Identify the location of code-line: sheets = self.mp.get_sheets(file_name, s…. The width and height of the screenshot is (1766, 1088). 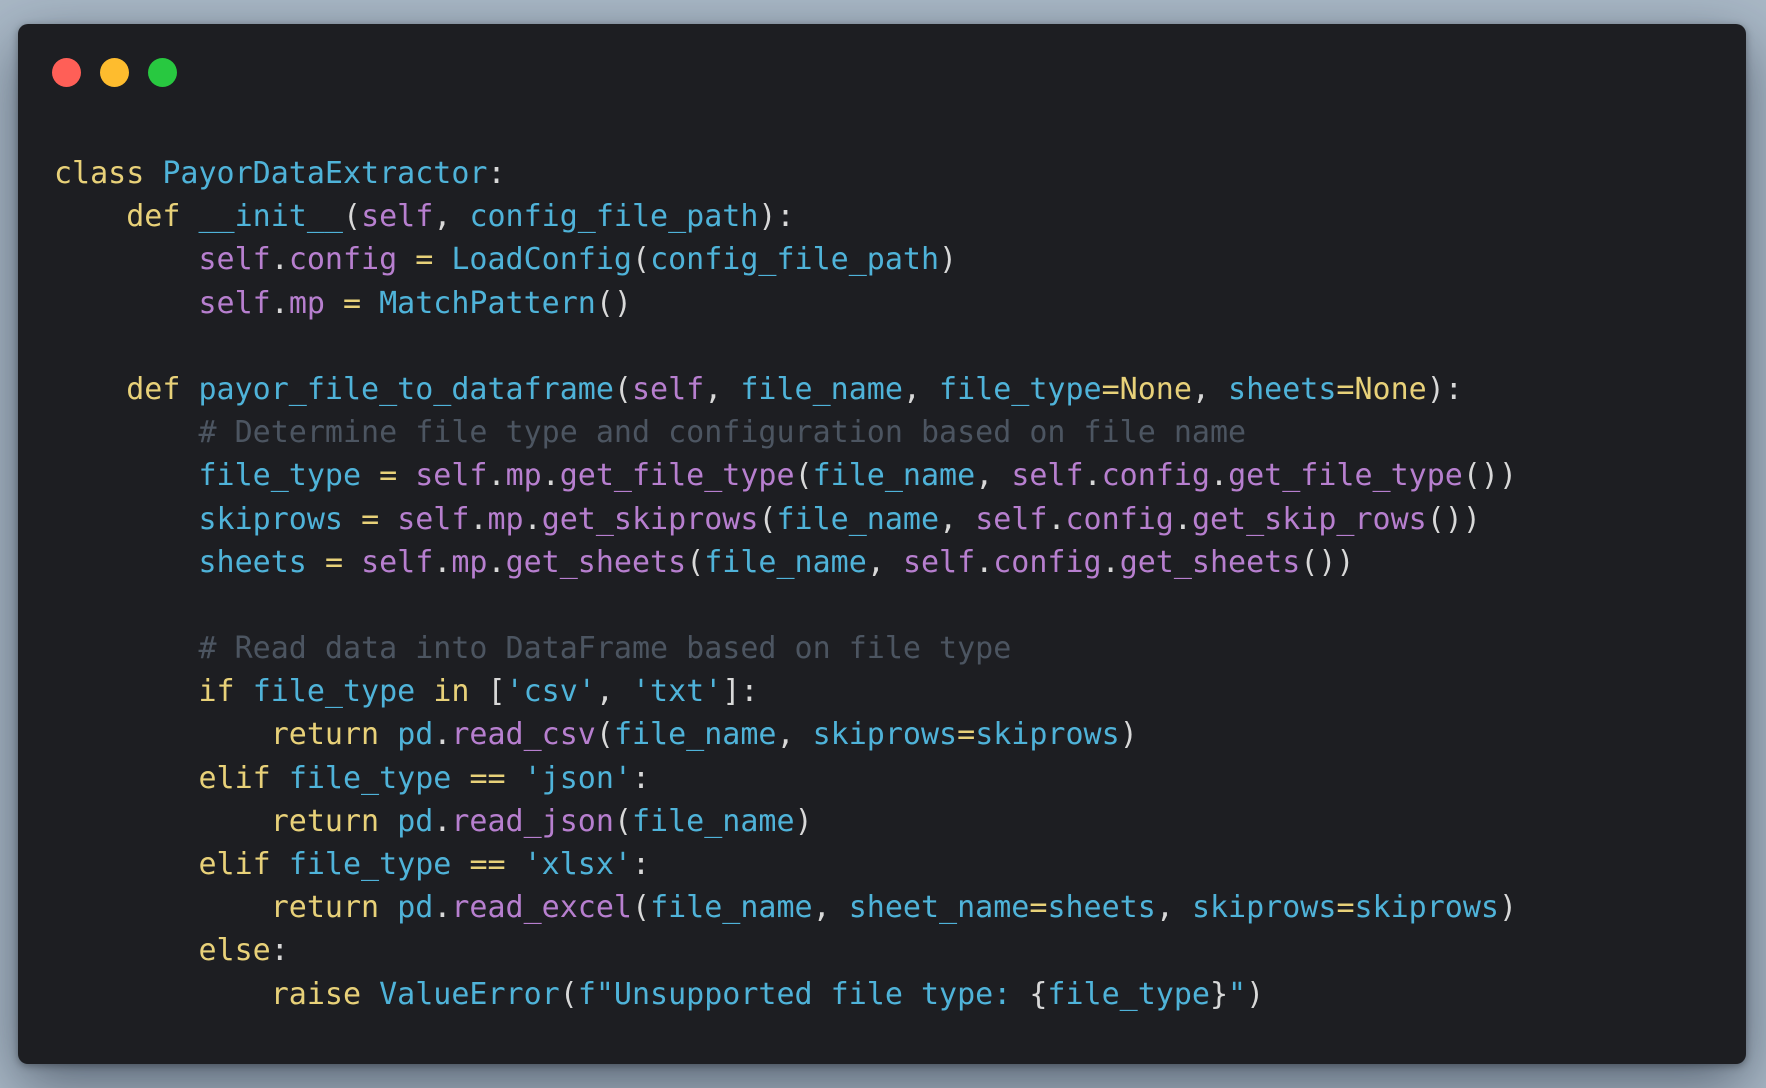
(785, 562).